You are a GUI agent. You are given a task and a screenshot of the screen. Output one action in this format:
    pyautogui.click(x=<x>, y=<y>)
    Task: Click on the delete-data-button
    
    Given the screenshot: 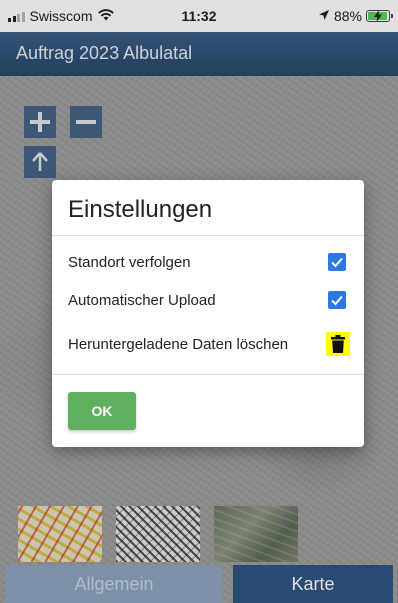 What is the action you would take?
    pyautogui.click(x=338, y=344)
    